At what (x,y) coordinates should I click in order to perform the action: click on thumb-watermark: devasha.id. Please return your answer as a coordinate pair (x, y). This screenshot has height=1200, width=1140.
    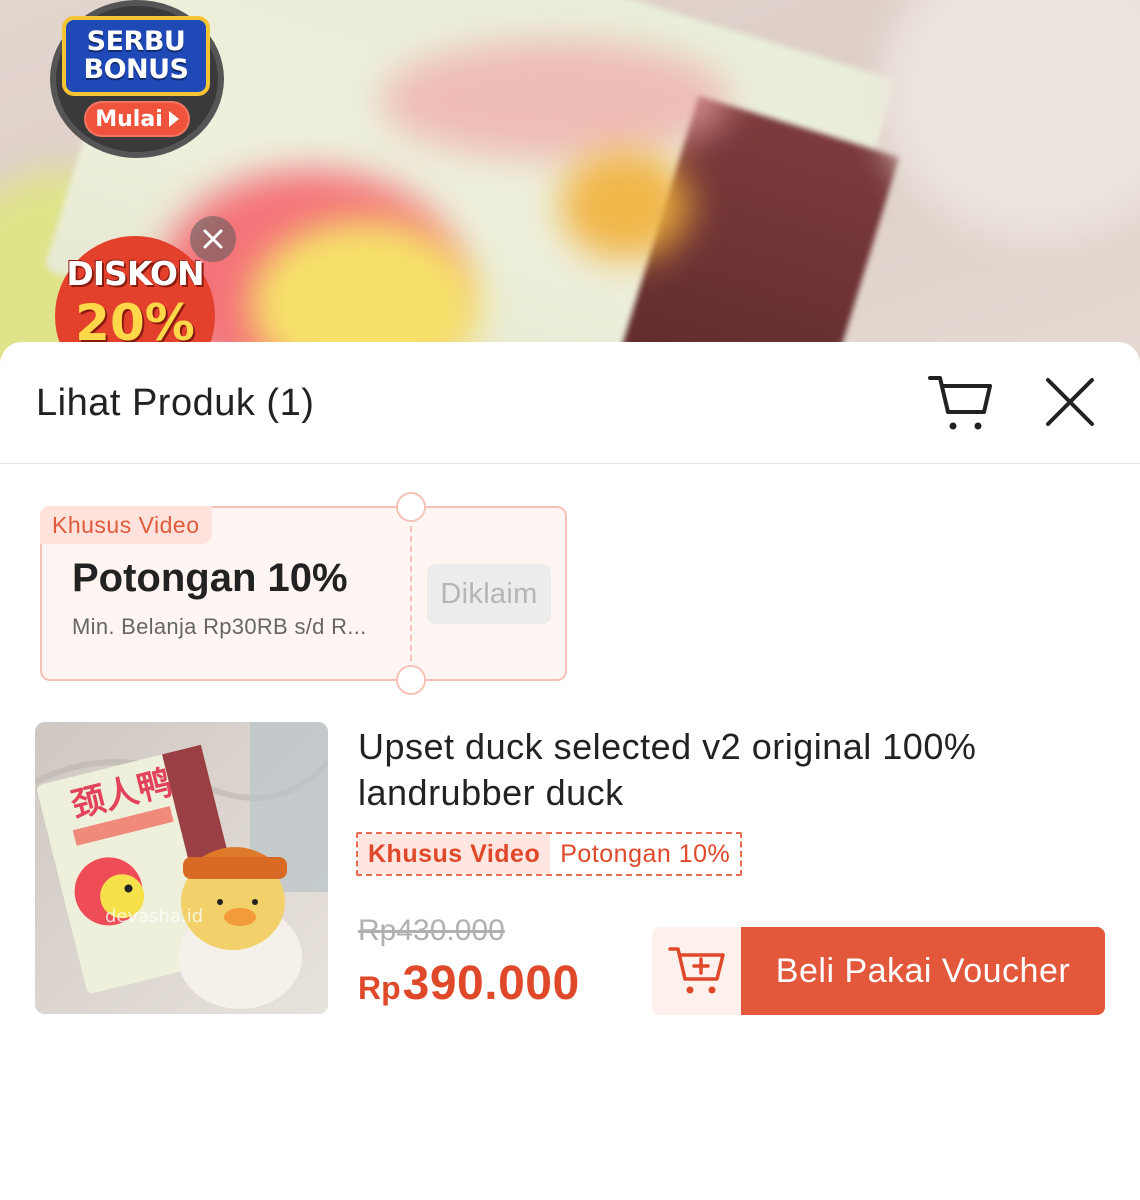
    Looking at the image, I should click on (154, 916).